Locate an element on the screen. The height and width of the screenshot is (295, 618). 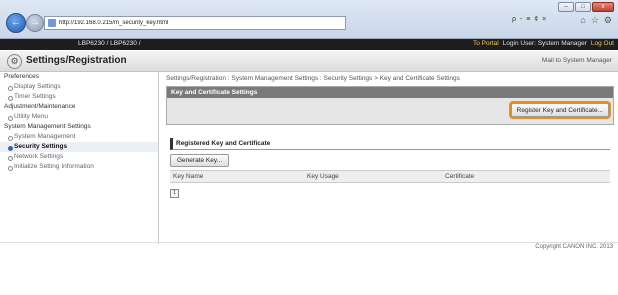
tools-gear-icon: ⚙ is located at coordinates (608, 20).